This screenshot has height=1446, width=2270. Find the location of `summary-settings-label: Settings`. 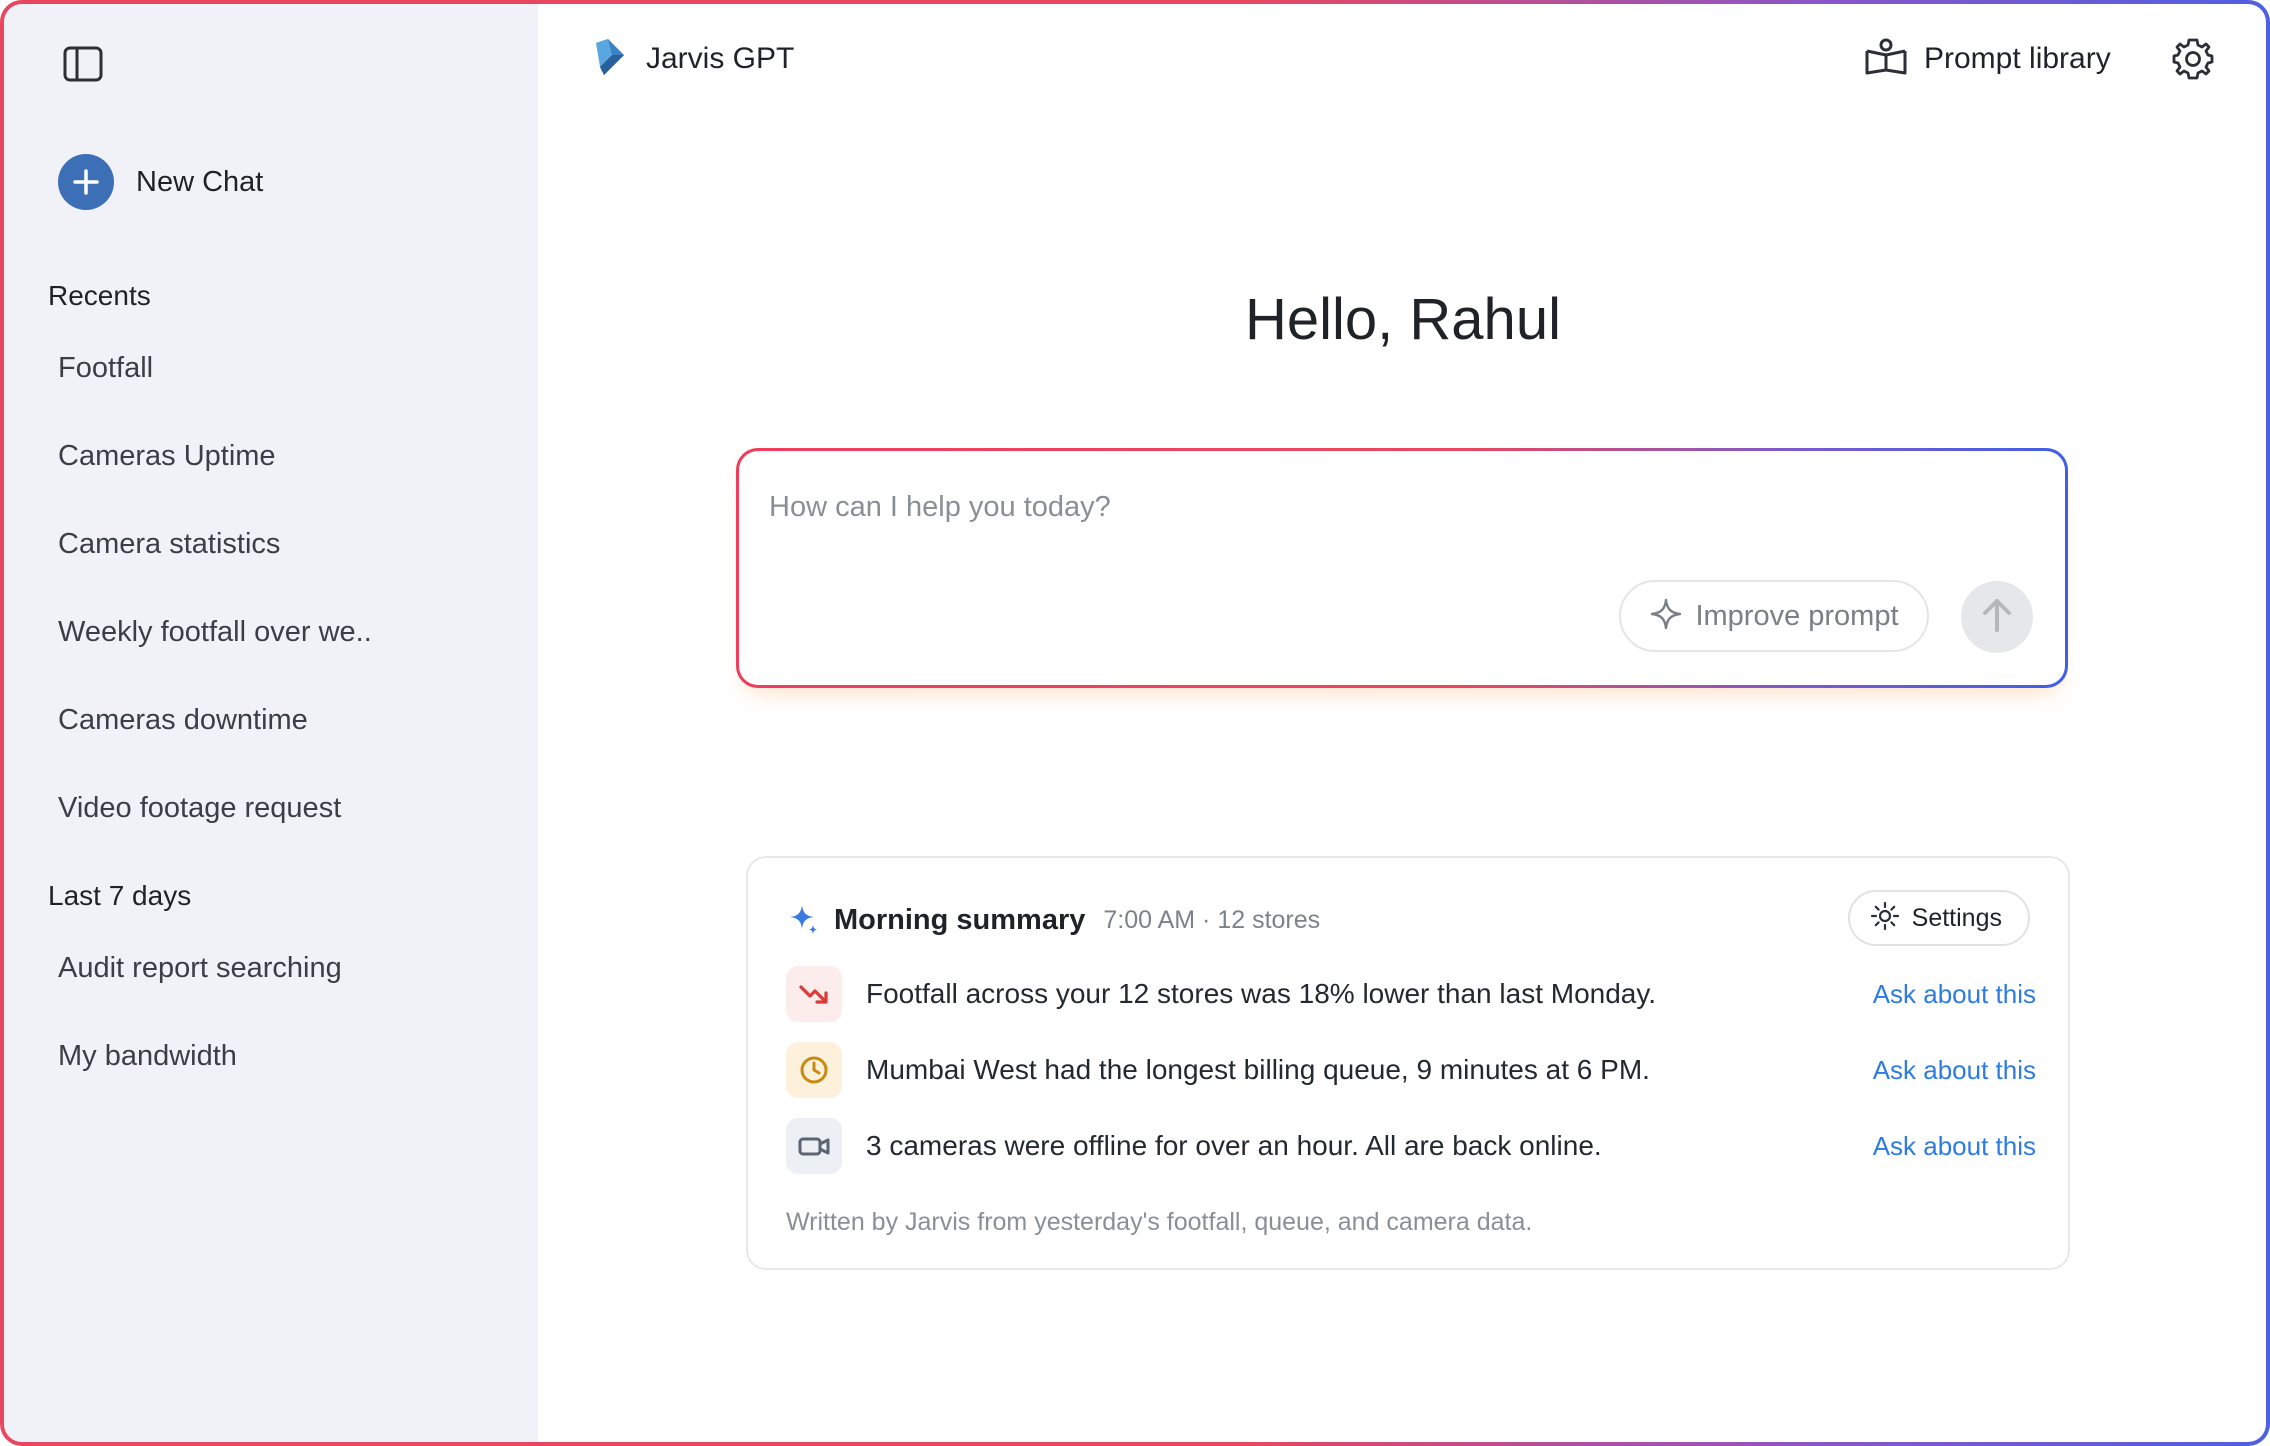

summary-settings-label: Settings is located at coordinates (1956, 917).